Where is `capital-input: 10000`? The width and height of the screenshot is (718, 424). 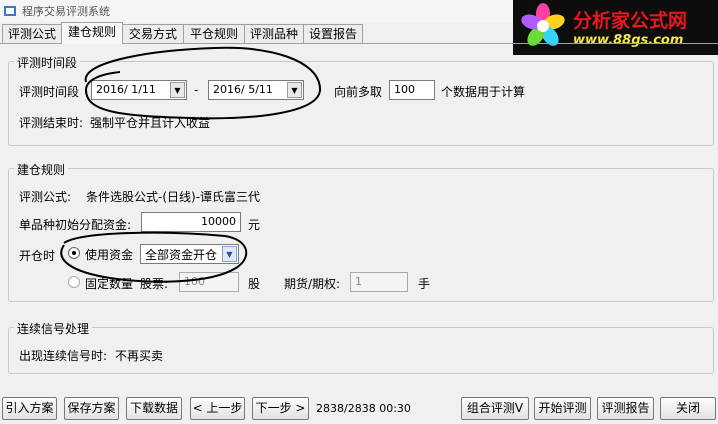 capital-input: 10000 is located at coordinates (191, 222).